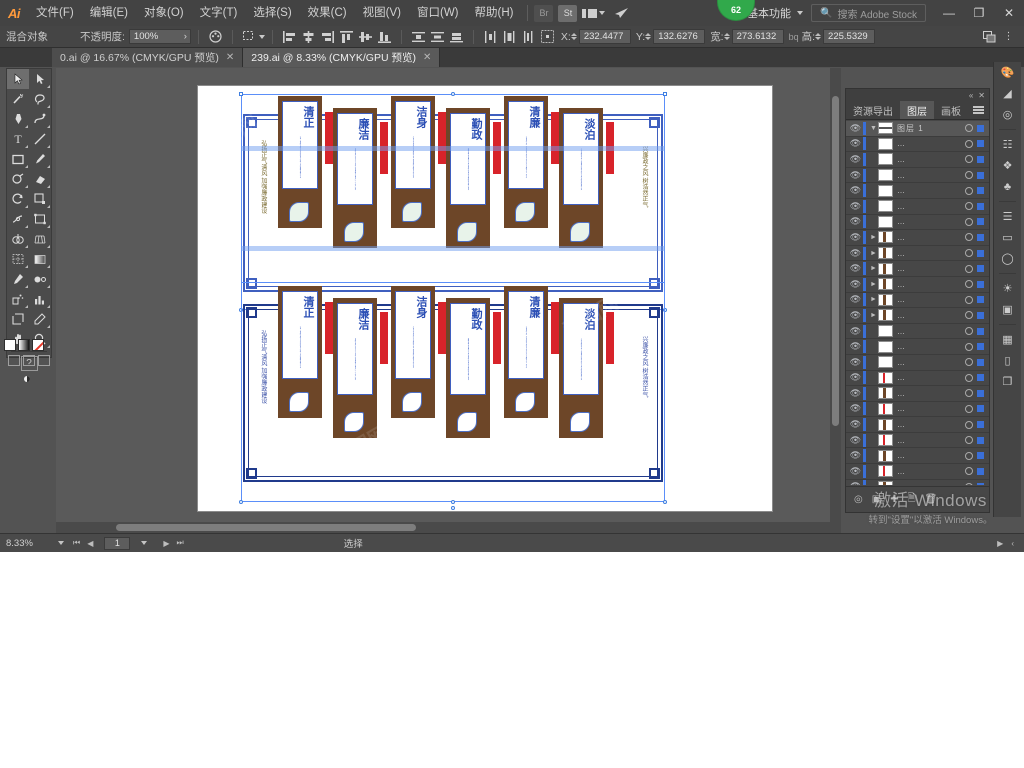 Image resolution: width=1024 pixels, height=768 pixels. I want to click on align-top-icon, so click(346, 37).